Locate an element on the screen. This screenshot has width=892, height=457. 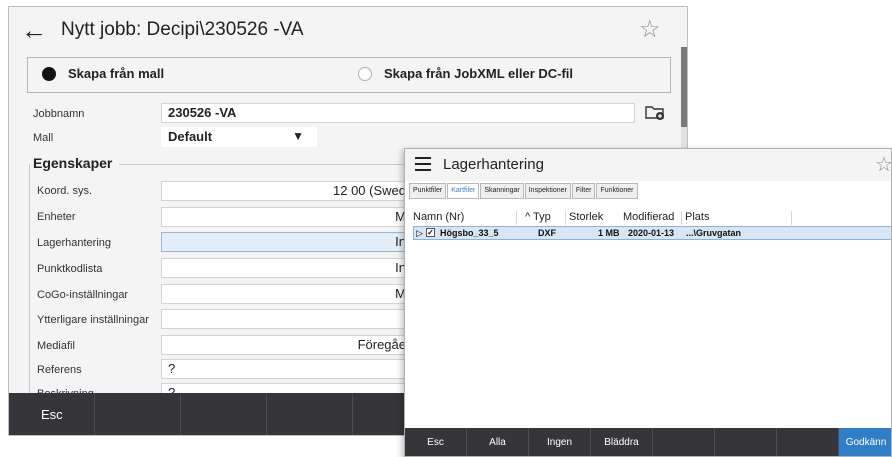
lager-window-title: Lagerhantering is located at coordinates (493, 164).